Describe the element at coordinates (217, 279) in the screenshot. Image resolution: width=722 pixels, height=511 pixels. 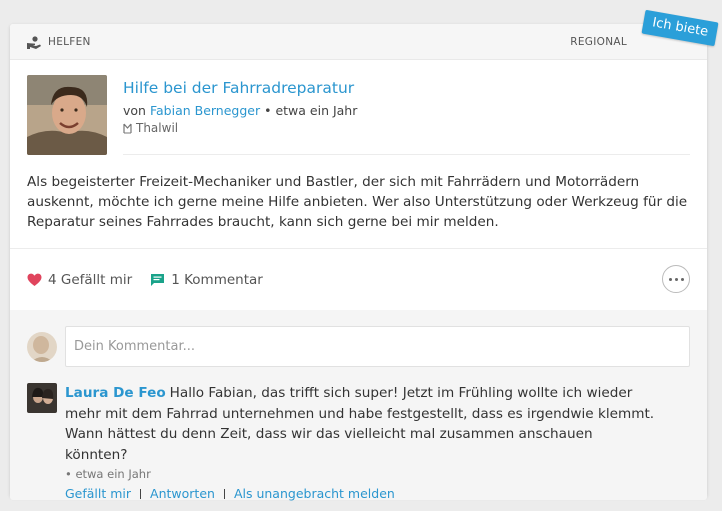
I see `comment-count: 1 Kommentar` at that location.